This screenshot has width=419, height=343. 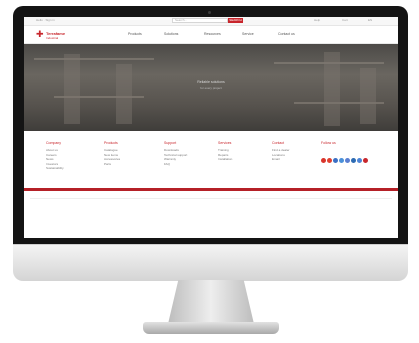 I want to click on top-left-text: Hello · Sign in, so click(x=45, y=20).